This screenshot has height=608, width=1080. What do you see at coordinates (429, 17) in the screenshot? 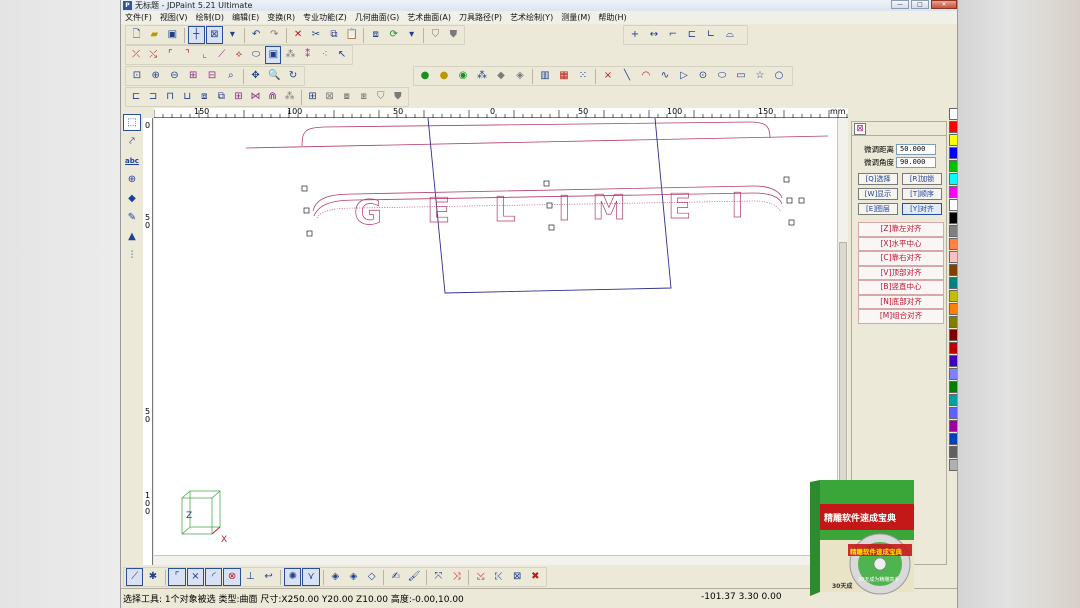
I see `menu-art-surface: 艺术曲面(A)` at bounding box center [429, 17].